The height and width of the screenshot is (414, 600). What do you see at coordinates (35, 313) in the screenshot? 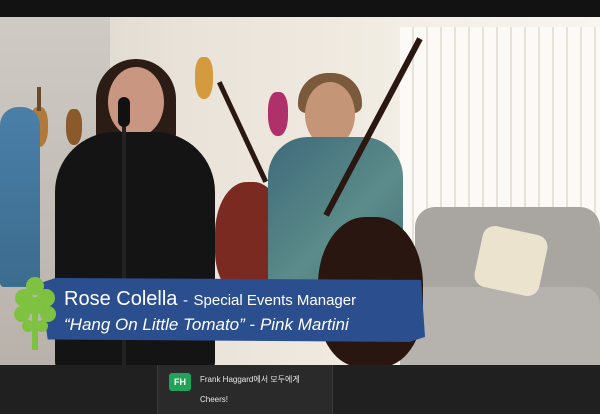
I see `tree-logo-icon` at bounding box center [35, 313].